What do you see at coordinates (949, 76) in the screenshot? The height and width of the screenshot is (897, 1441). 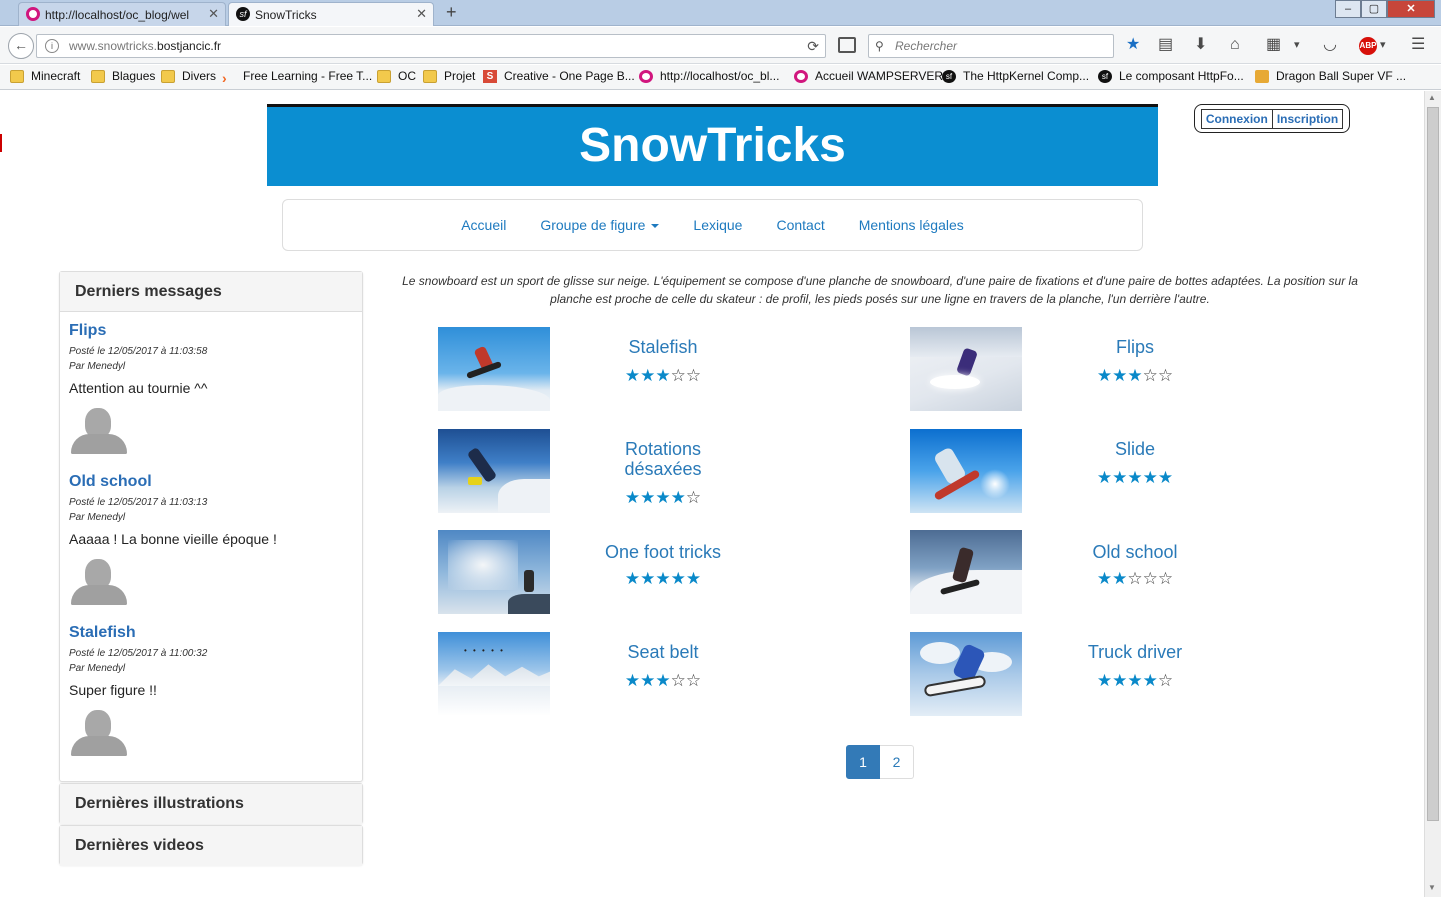 I see `symfony-icon: sf` at bounding box center [949, 76].